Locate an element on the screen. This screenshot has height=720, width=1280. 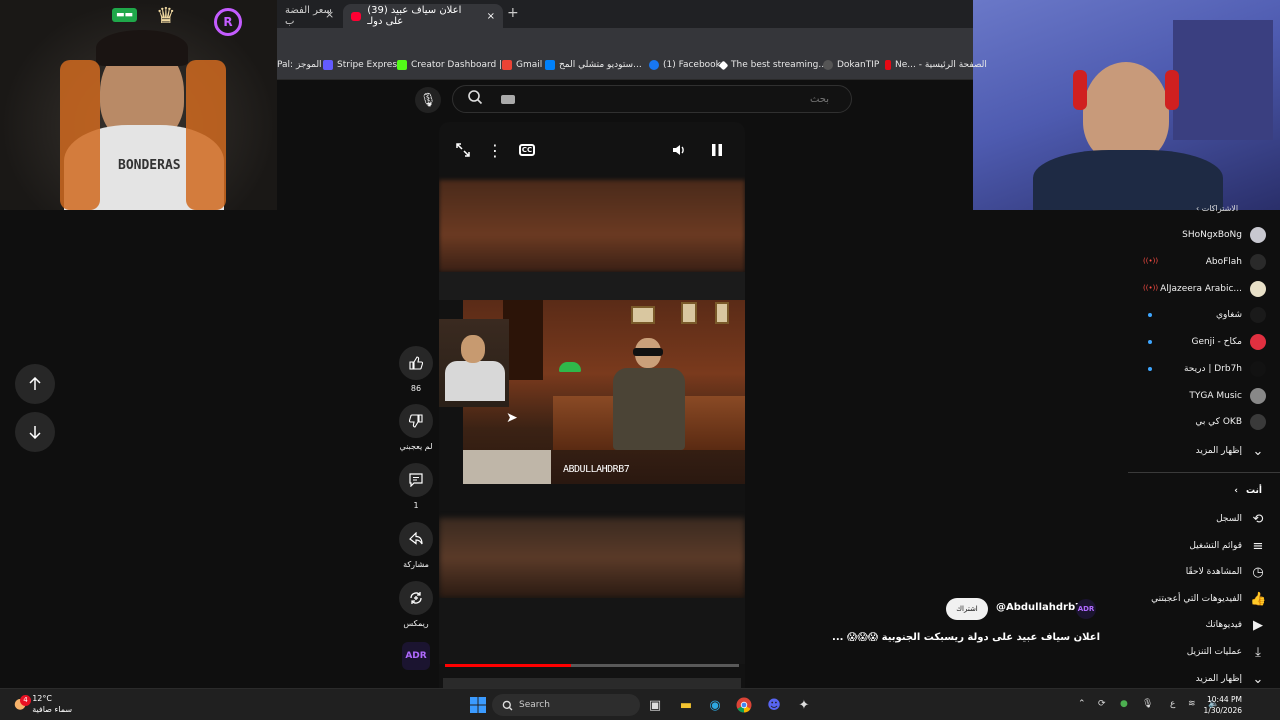
sidebar-item-watch-later: المشاهدة لاحقًا ◷ is located at coordinates (1226, 572).